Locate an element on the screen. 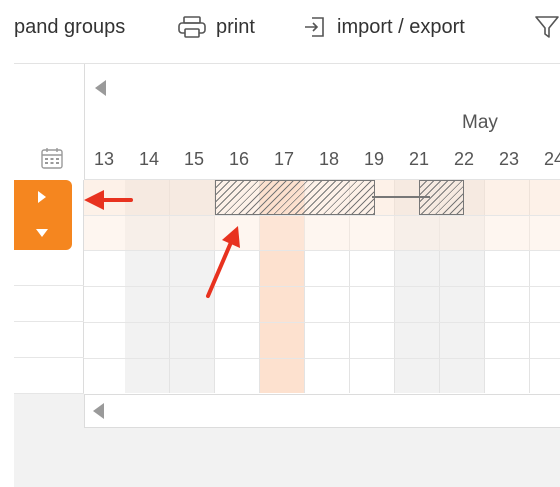 Image resolution: width=560 pixels, height=487 pixels. day-label: 19 is located at coordinates (374, 159).